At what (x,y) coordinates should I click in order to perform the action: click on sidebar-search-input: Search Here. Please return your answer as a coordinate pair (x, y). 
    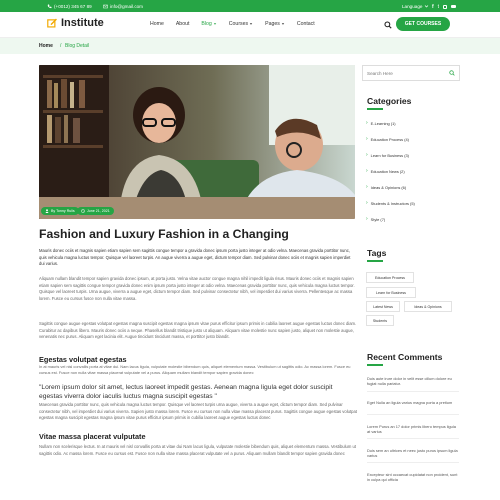
    Looking at the image, I should click on (411, 73).